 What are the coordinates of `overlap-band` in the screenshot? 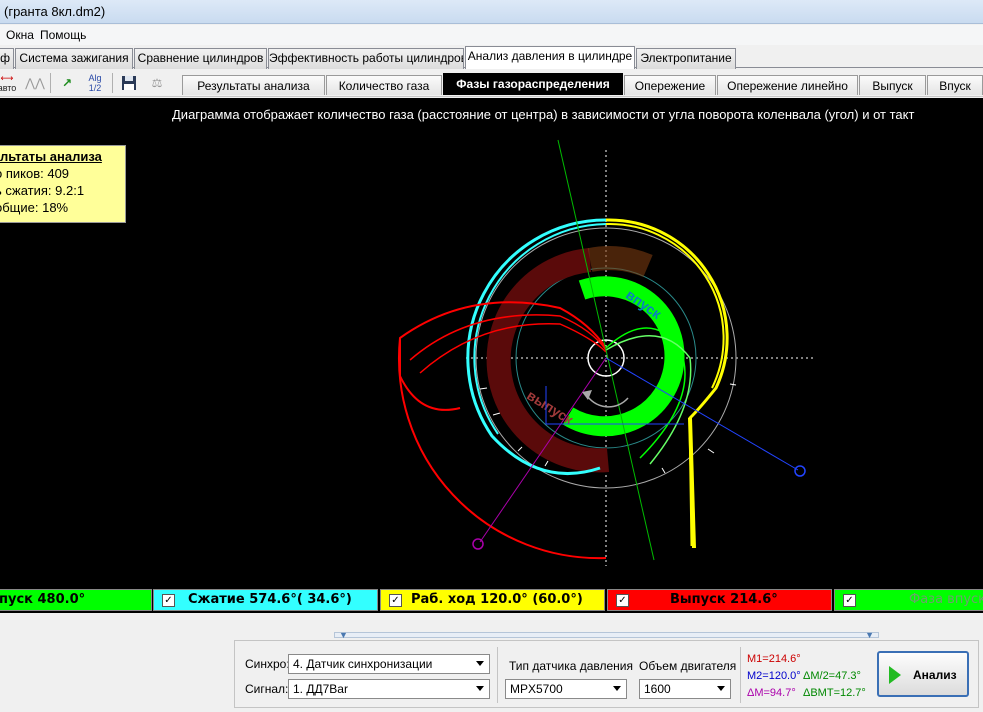 It's located at (620, 262).